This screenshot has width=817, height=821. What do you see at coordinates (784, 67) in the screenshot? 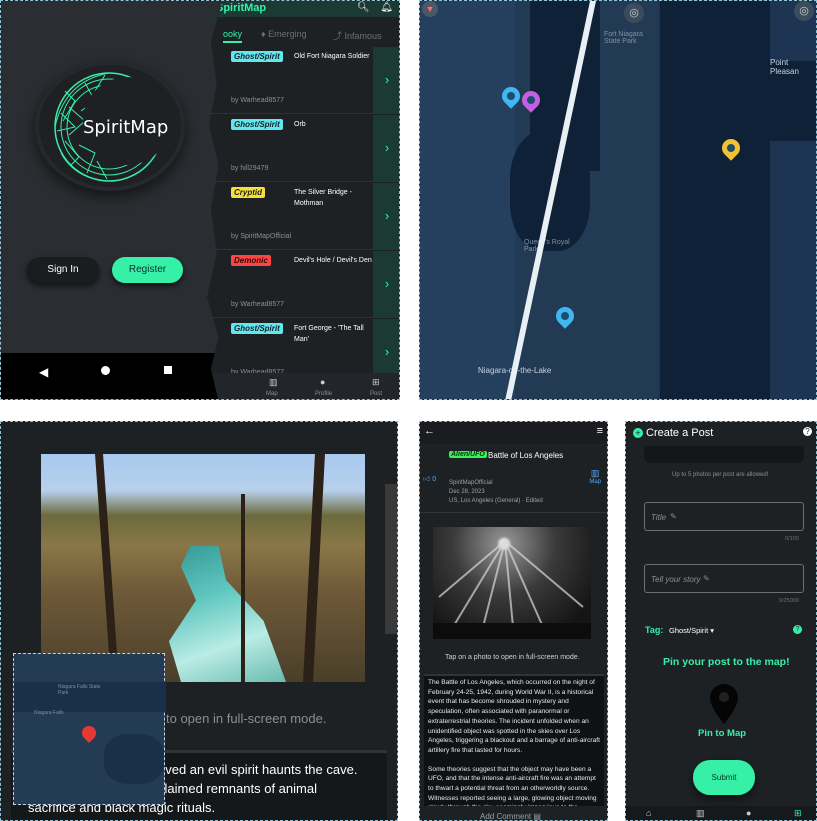
I see `map-label-point: Point Pleasan` at bounding box center [784, 67].